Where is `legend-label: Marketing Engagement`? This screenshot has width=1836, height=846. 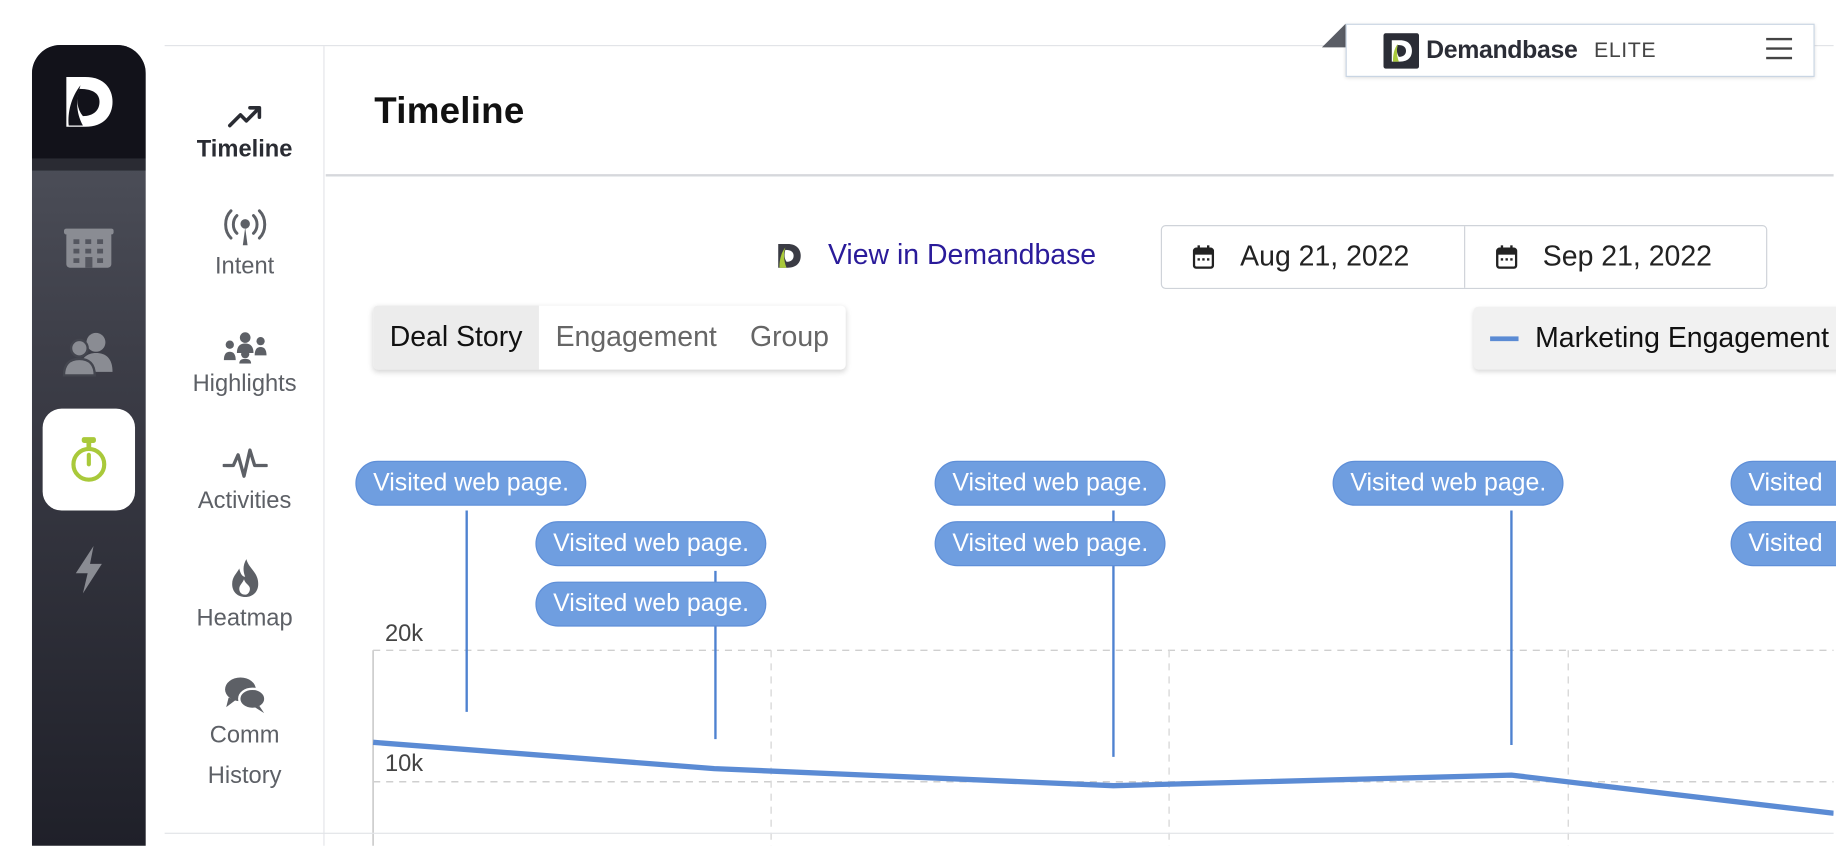 legend-label: Marketing Engagement is located at coordinates (1682, 337).